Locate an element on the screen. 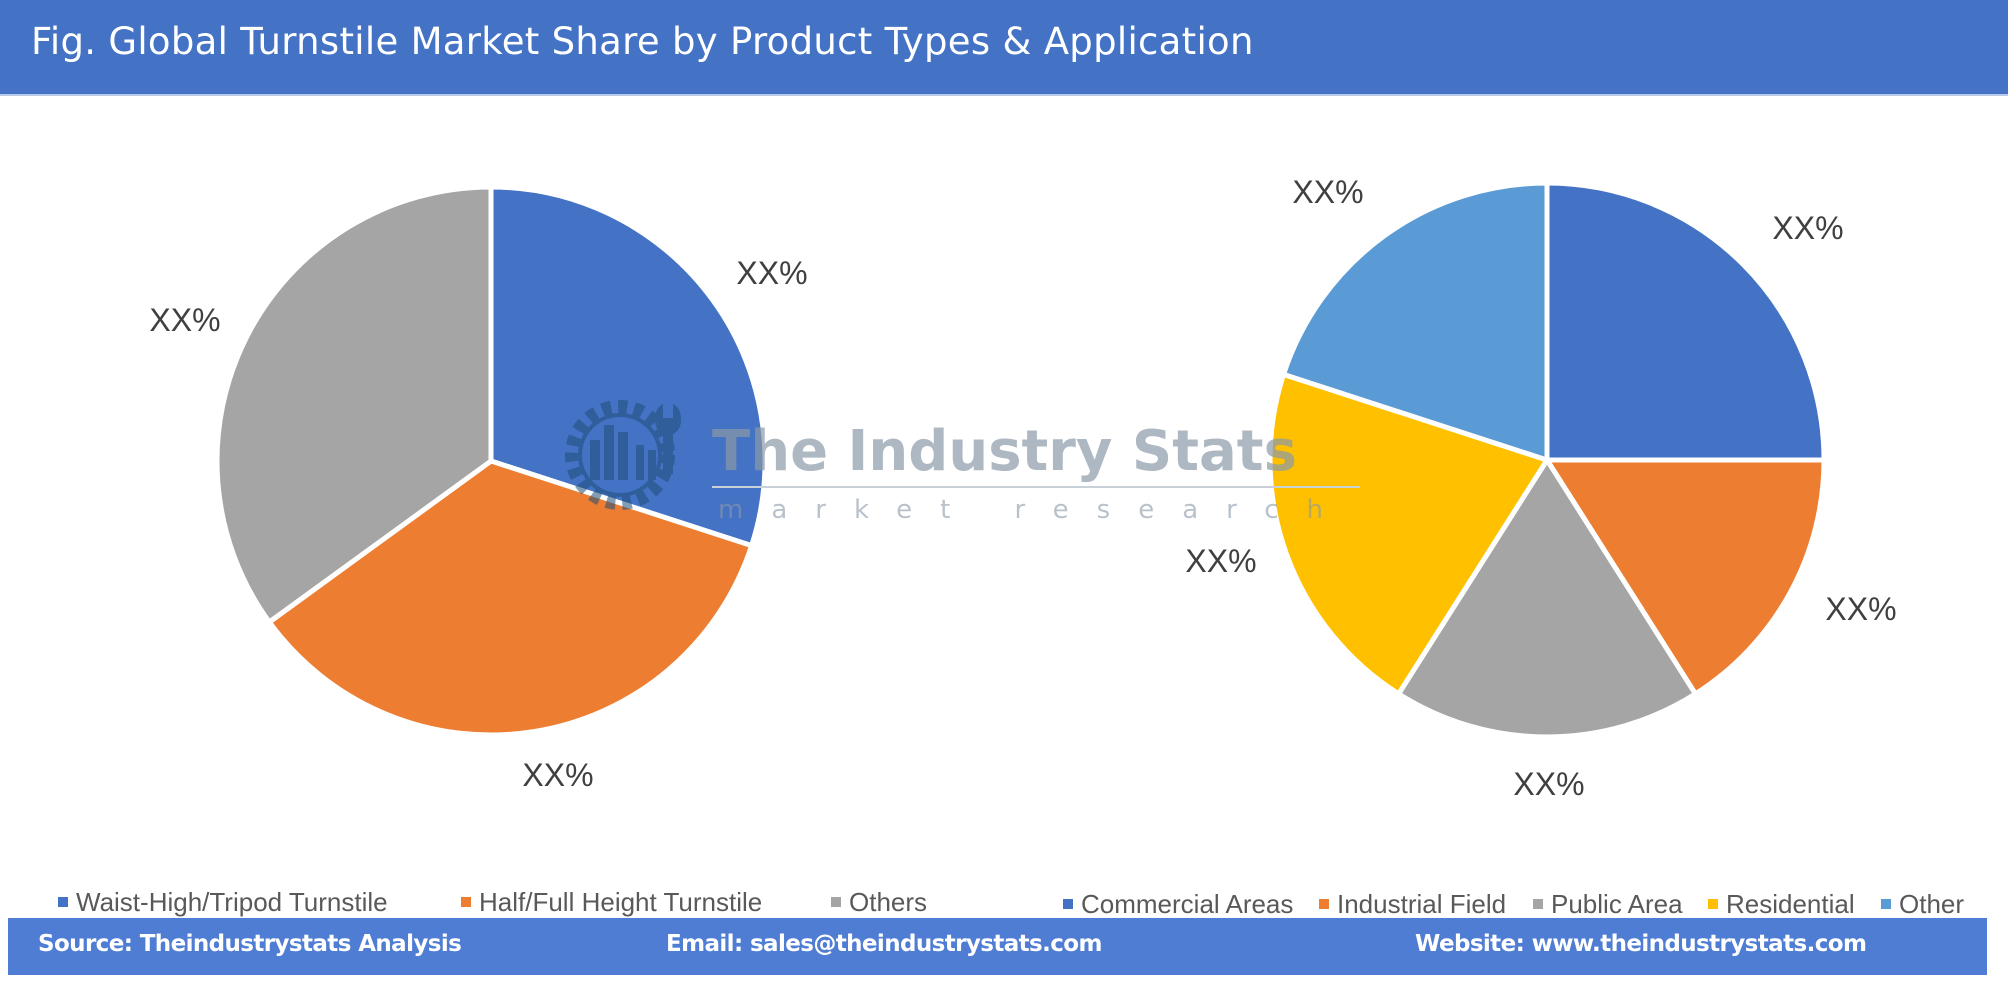 The height and width of the screenshot is (994, 2008). legend-label: Commercial Areas is located at coordinates (1187, 903).